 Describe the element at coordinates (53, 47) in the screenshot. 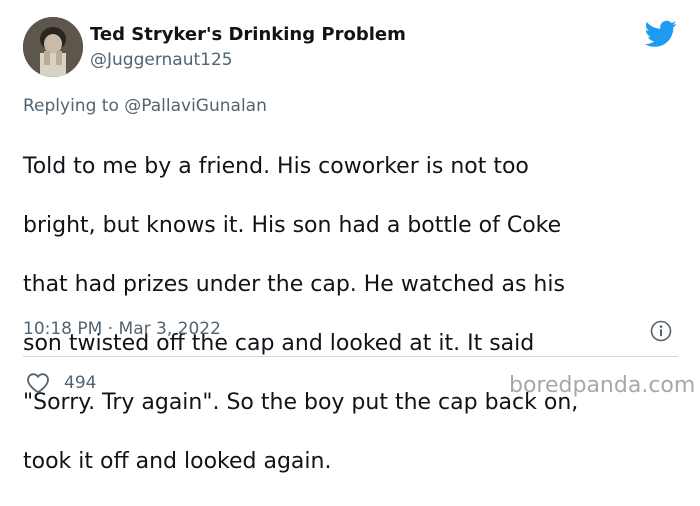

I see `avatar` at that location.